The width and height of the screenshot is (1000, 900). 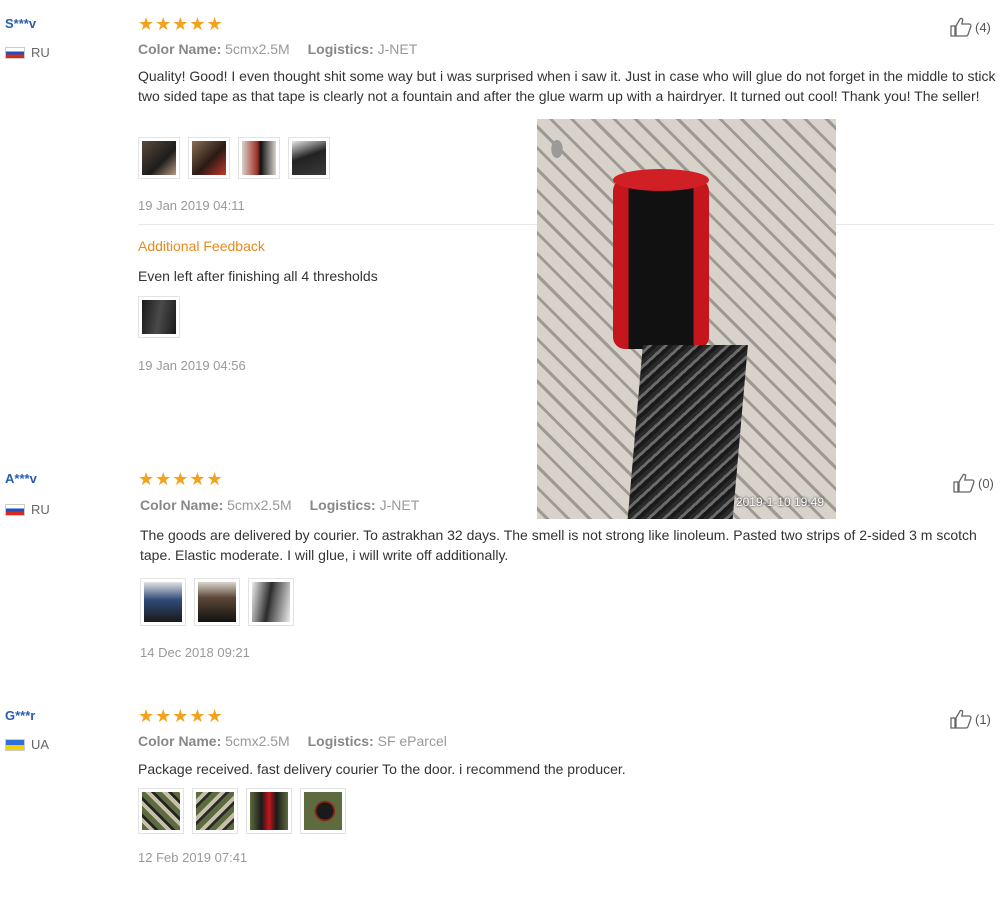 I want to click on reviewer-name: S***v, so click(x=21, y=23).